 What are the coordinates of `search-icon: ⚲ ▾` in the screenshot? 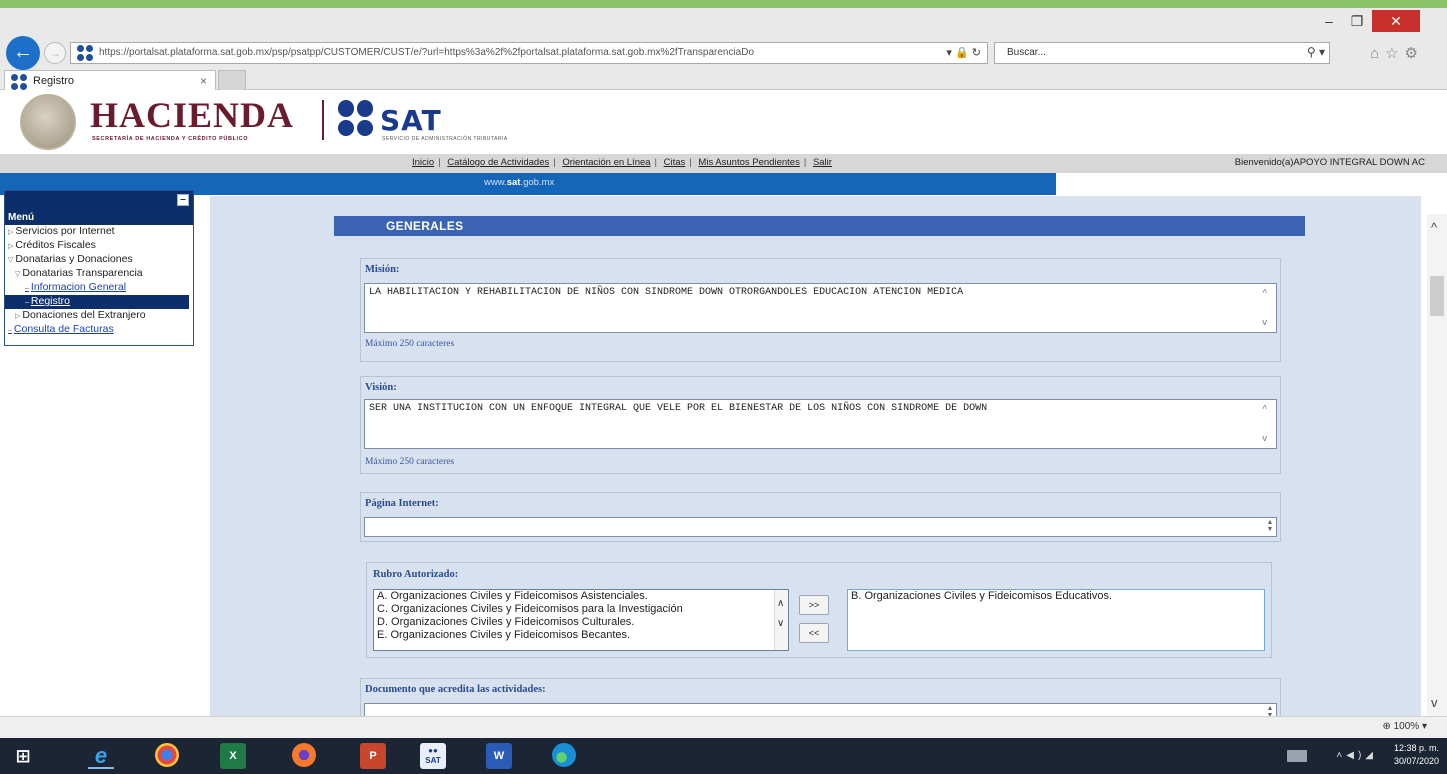 It's located at (1316, 52).